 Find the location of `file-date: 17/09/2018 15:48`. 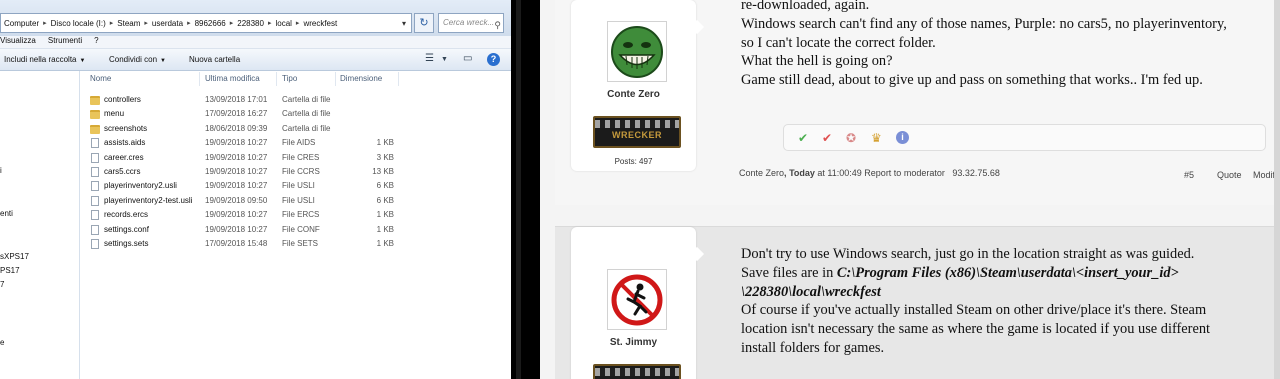

file-date: 17/09/2018 15:48 is located at coordinates (236, 243).